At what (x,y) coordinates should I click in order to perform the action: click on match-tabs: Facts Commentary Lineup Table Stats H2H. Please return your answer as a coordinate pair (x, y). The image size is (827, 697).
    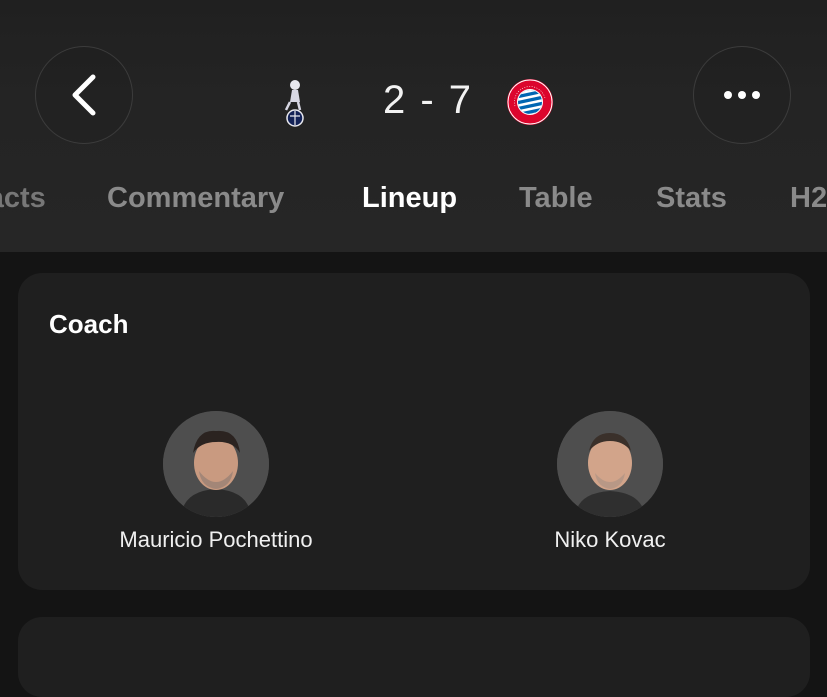
    Looking at the image, I should click on (413, 201).